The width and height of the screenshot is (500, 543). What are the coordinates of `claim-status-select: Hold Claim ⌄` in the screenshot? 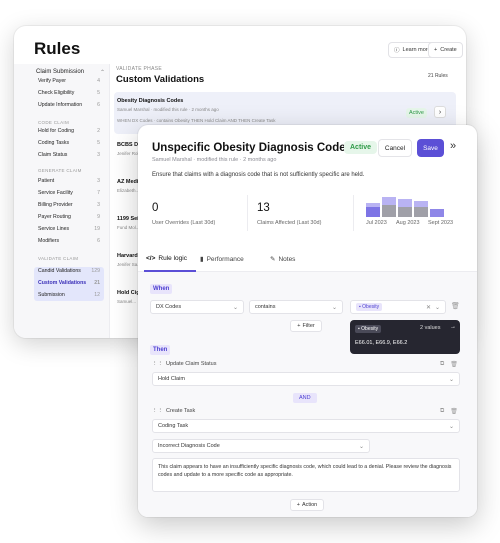 It's located at (306, 379).